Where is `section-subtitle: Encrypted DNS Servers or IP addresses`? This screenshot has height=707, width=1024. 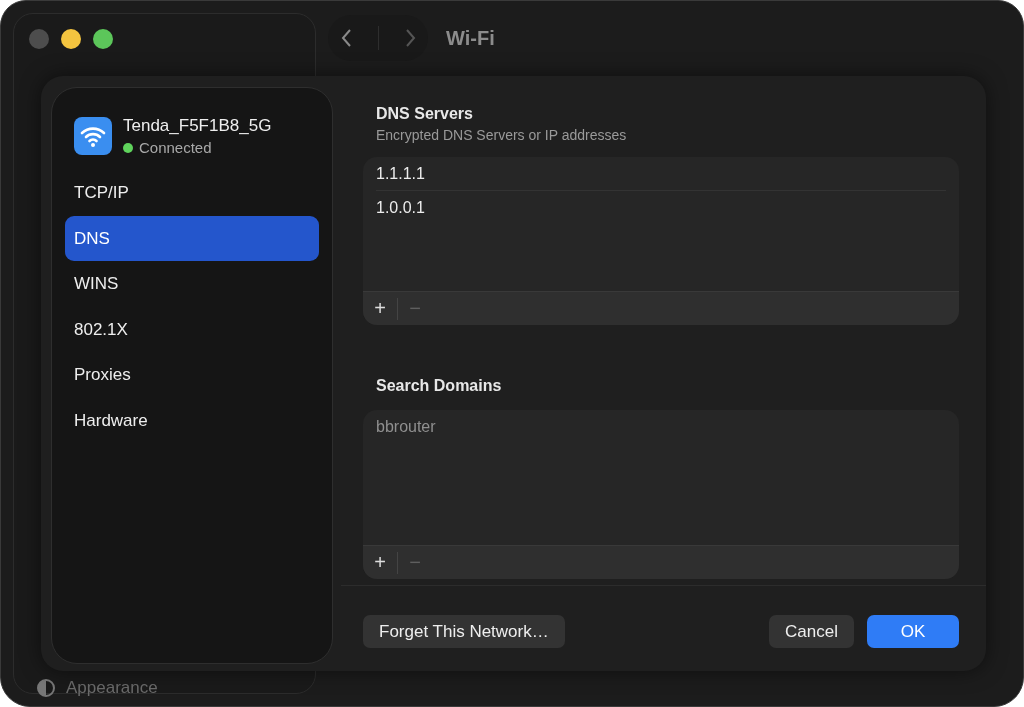
section-subtitle: Encrypted DNS Servers or IP addresses is located at coordinates (501, 135).